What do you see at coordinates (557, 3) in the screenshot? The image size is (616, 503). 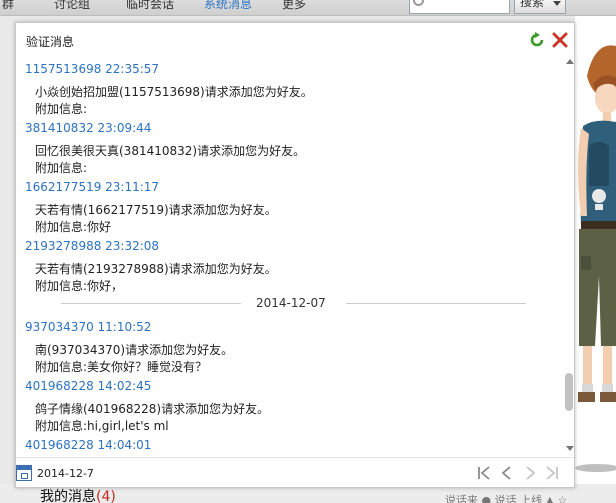 I see `chevron-down-icon` at bounding box center [557, 3].